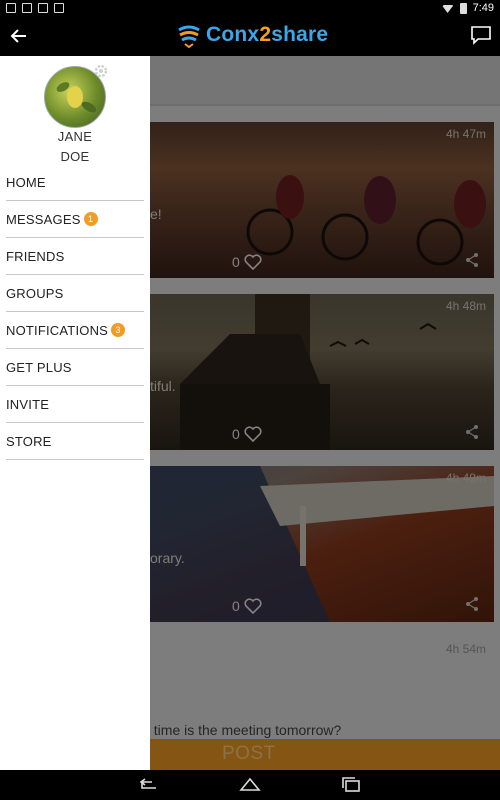 This screenshot has height=800, width=500. I want to click on nav-home-icon, so click(250, 785).